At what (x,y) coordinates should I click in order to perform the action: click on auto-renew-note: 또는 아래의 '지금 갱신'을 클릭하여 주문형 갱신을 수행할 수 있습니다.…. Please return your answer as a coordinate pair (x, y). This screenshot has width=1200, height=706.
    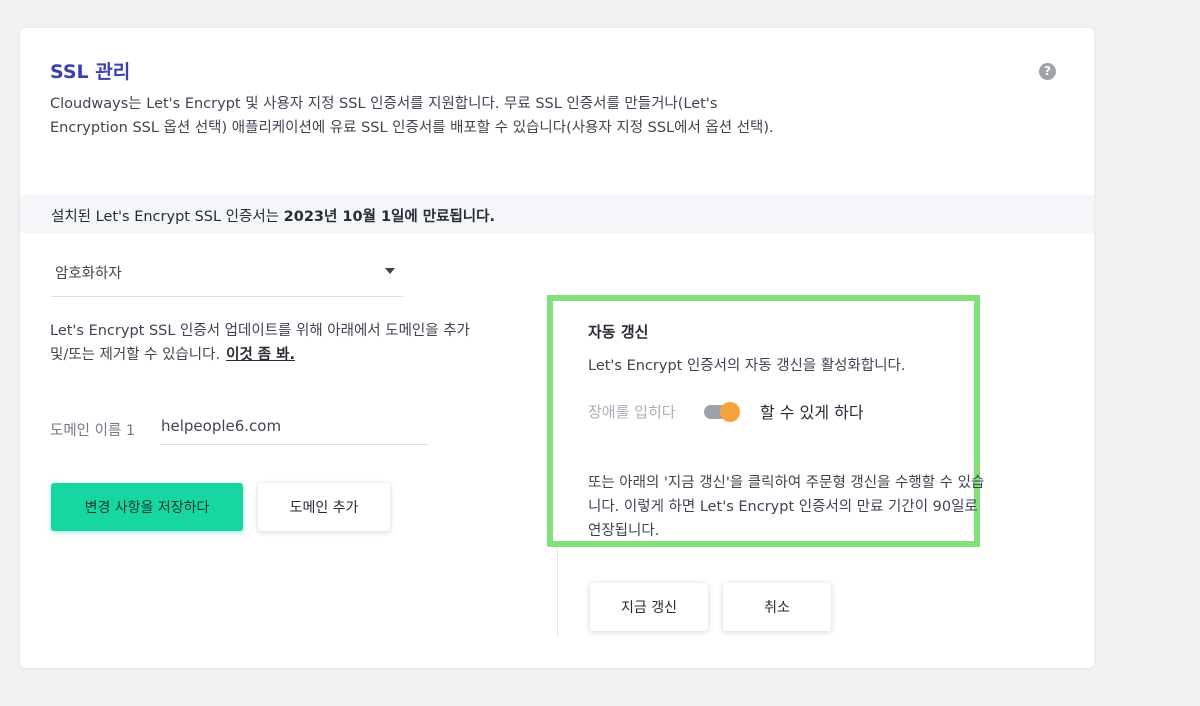
    Looking at the image, I should click on (786, 507).